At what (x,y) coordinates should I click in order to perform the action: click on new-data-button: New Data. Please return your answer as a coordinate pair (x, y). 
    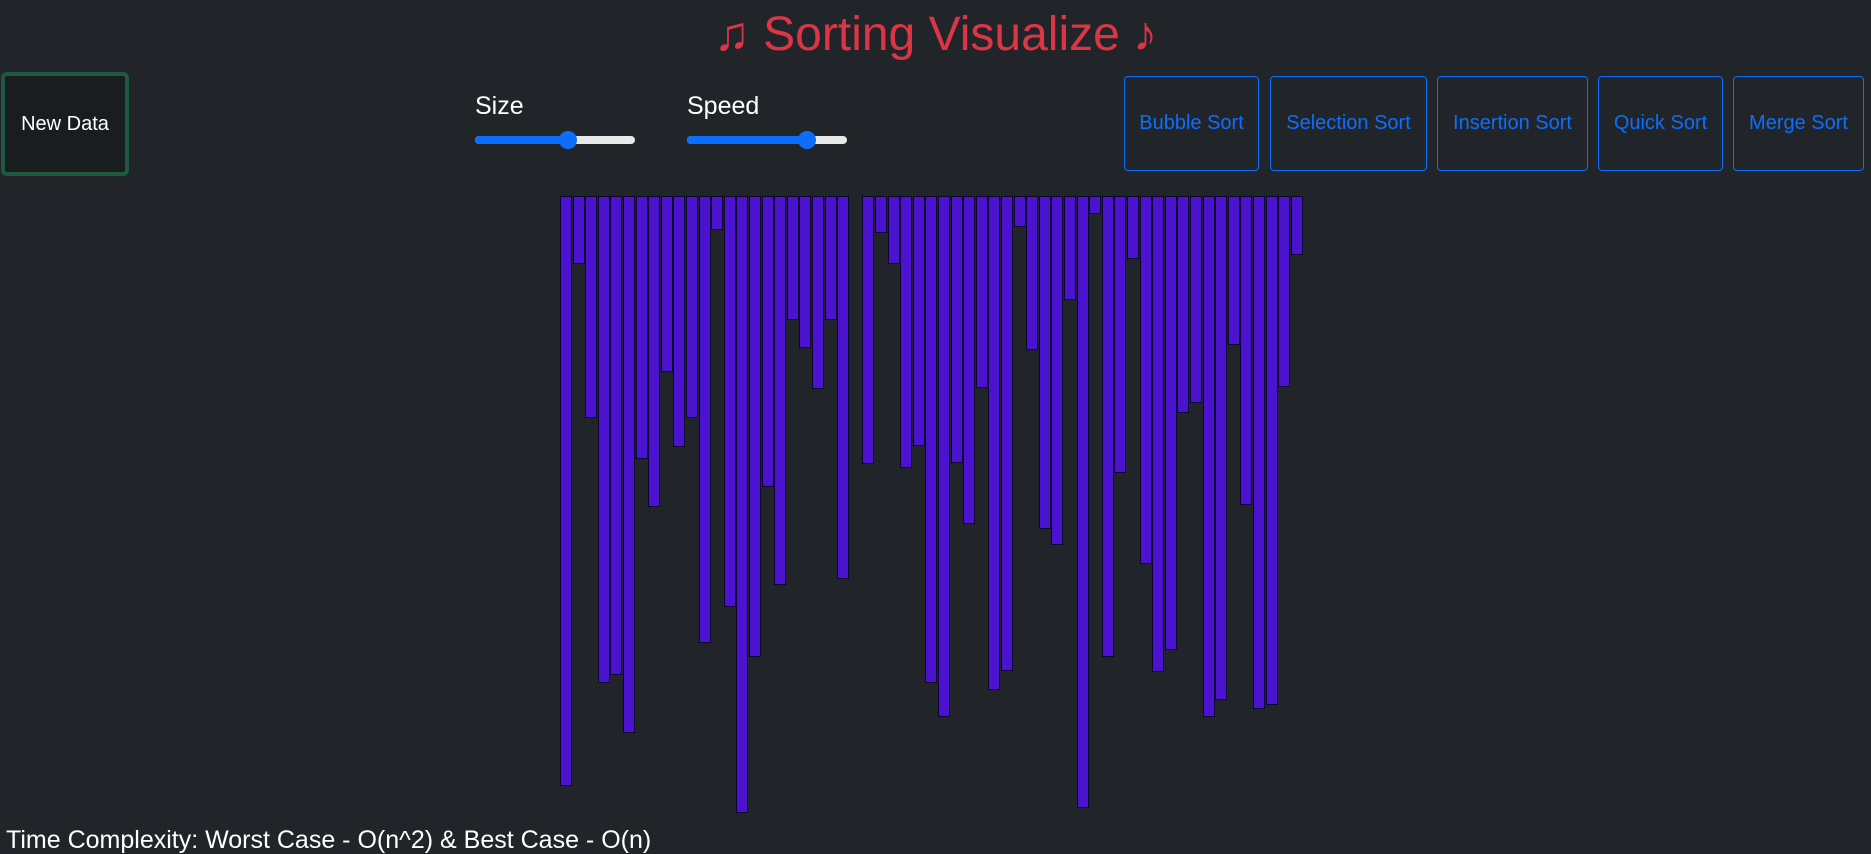
    Looking at the image, I should click on (65, 124).